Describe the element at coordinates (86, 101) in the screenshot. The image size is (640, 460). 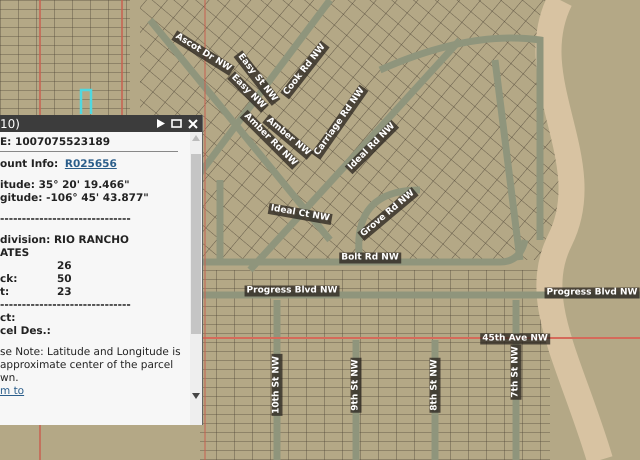
I see `parcel-highlight-icon` at that location.